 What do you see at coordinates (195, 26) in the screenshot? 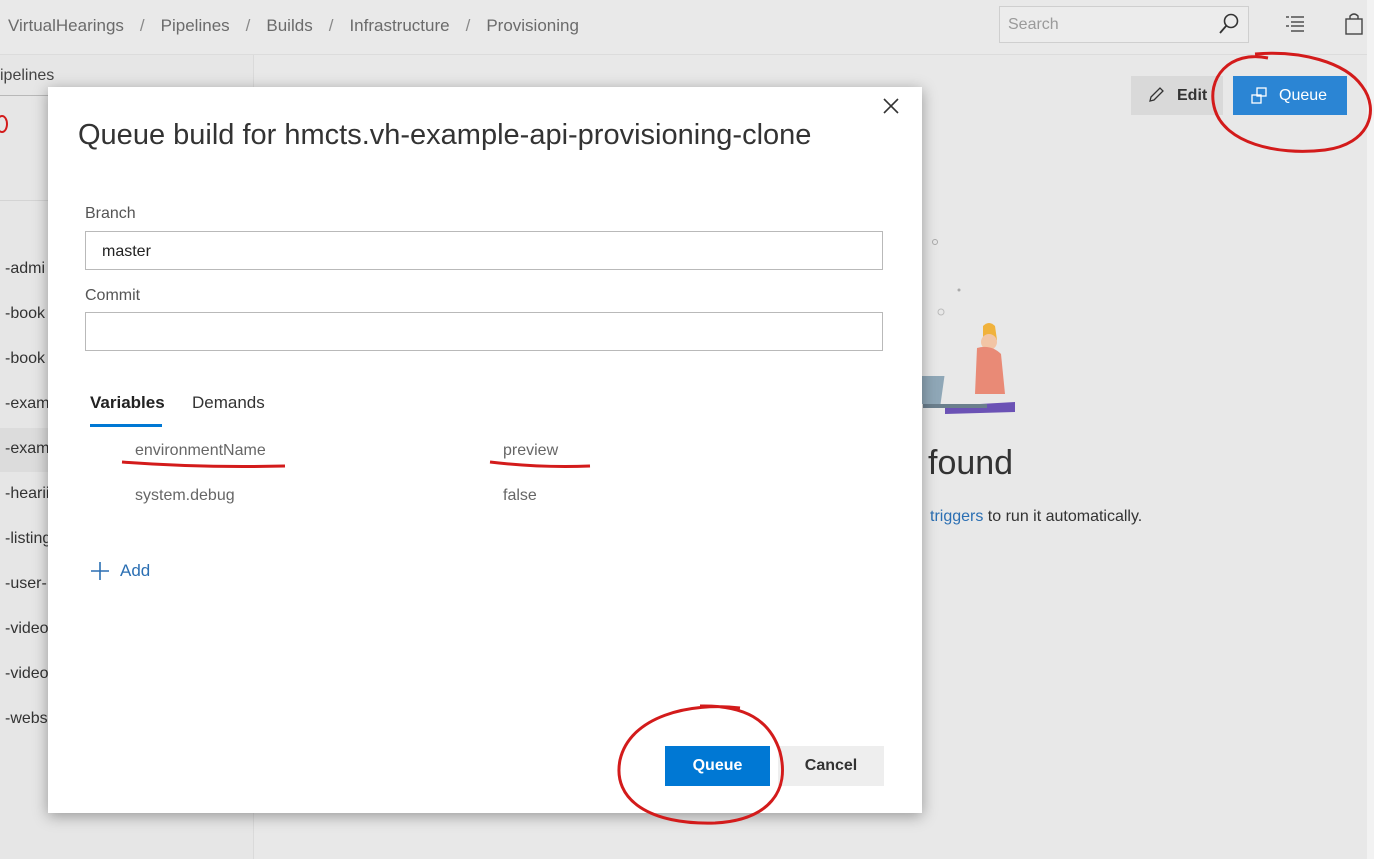
I see `breadcrumb-item-pipelines: Pipelines` at bounding box center [195, 26].